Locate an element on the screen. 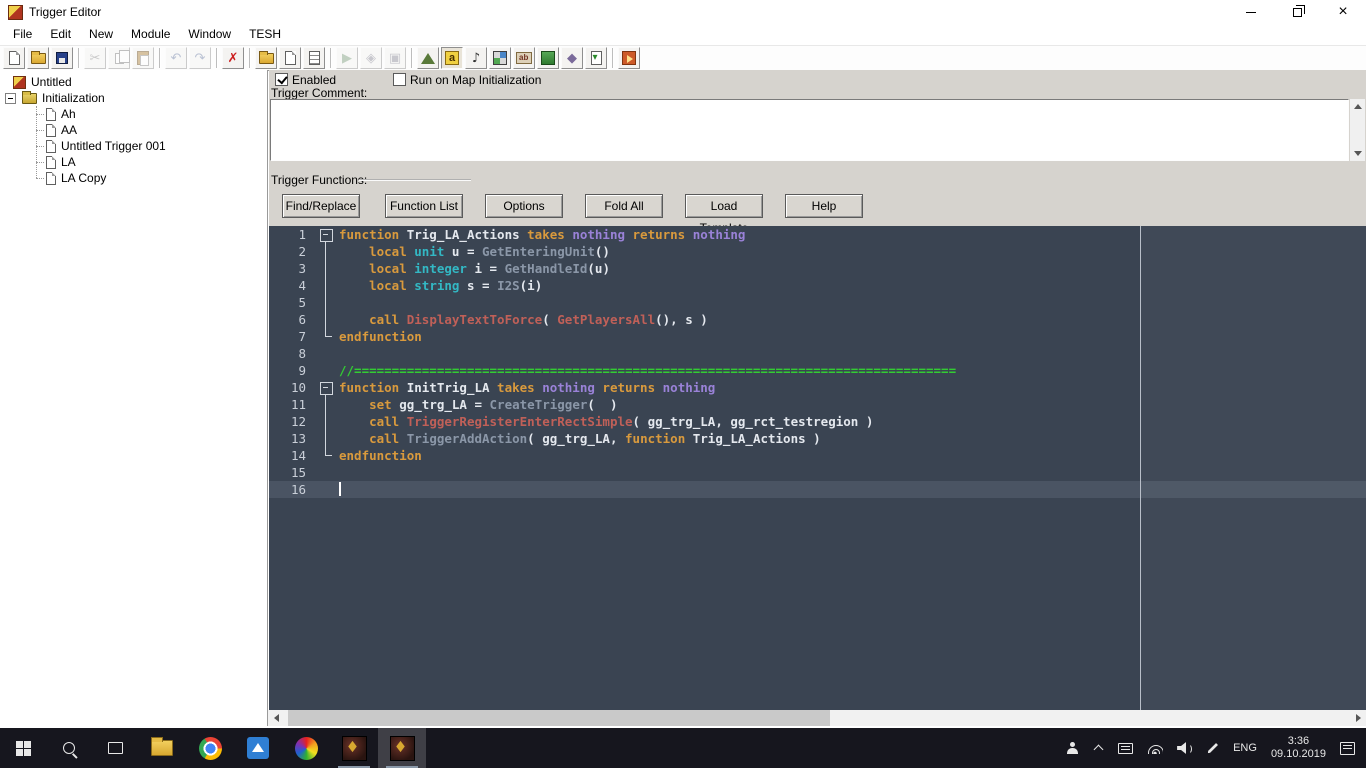  object-editor-button is located at coordinates (500, 58).